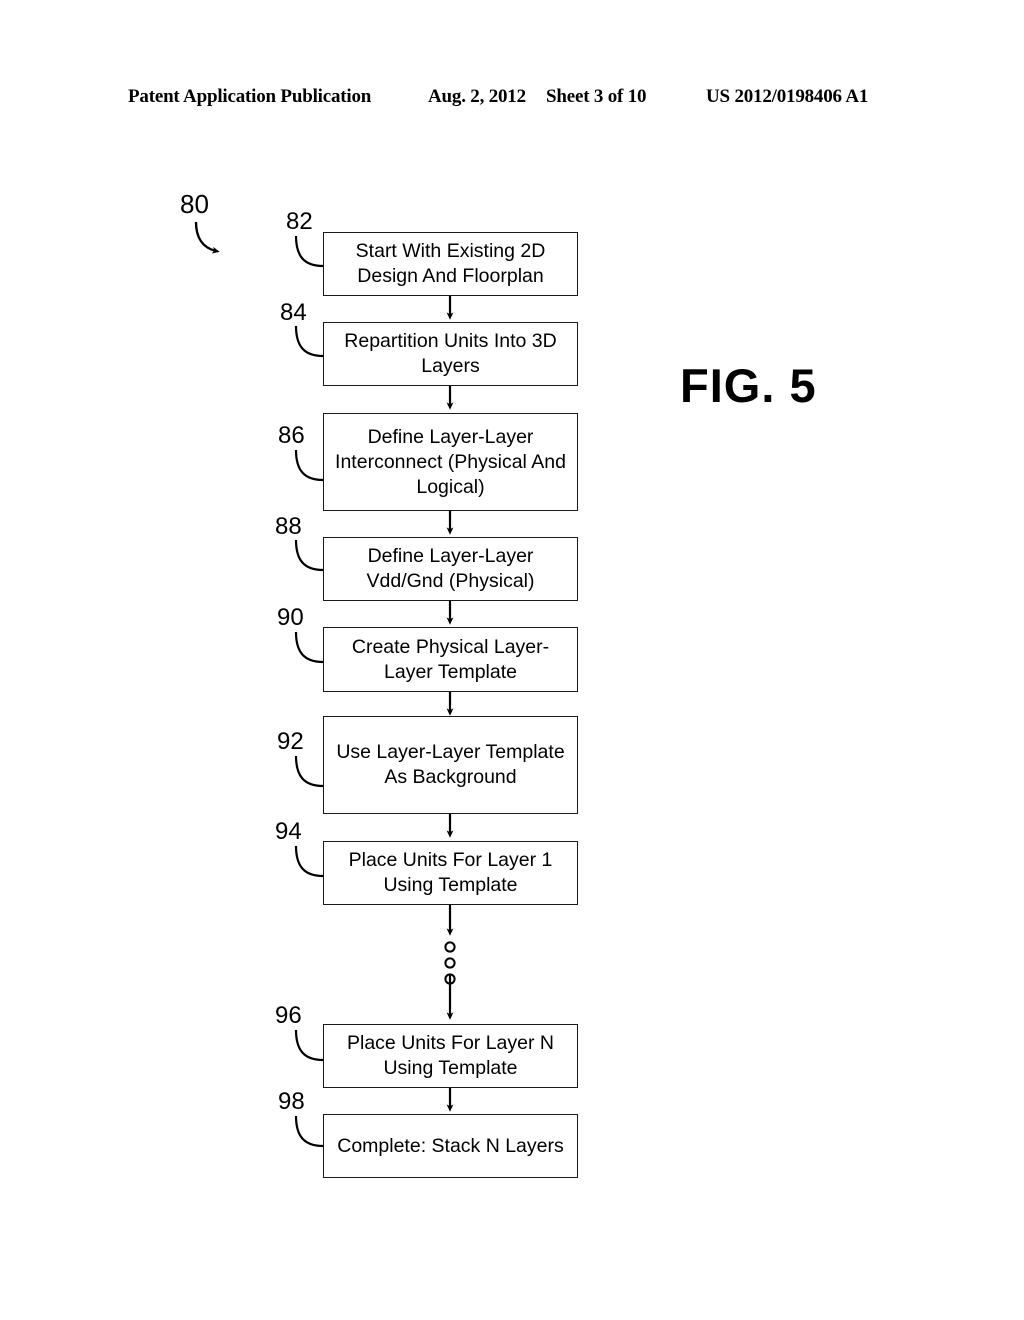 The width and height of the screenshot is (1024, 1320). What do you see at coordinates (290, 741) in the screenshot?
I see `ref-numeral-92: 92` at bounding box center [290, 741].